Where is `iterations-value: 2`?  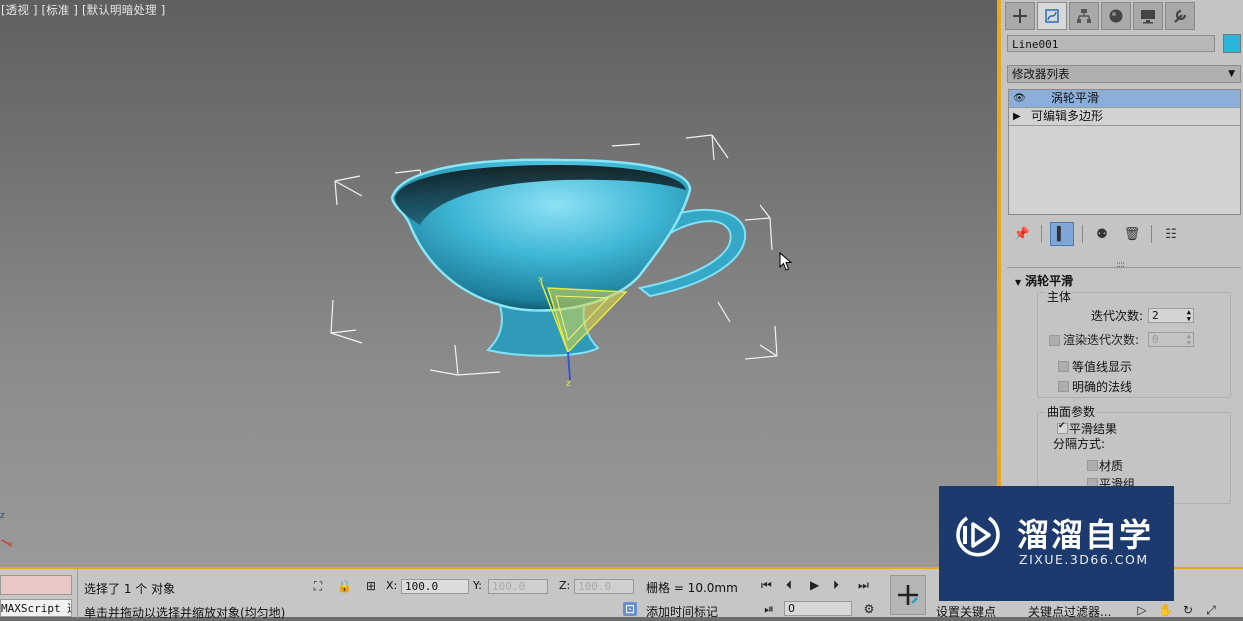 iterations-value: 2 is located at coordinates (1155, 315).